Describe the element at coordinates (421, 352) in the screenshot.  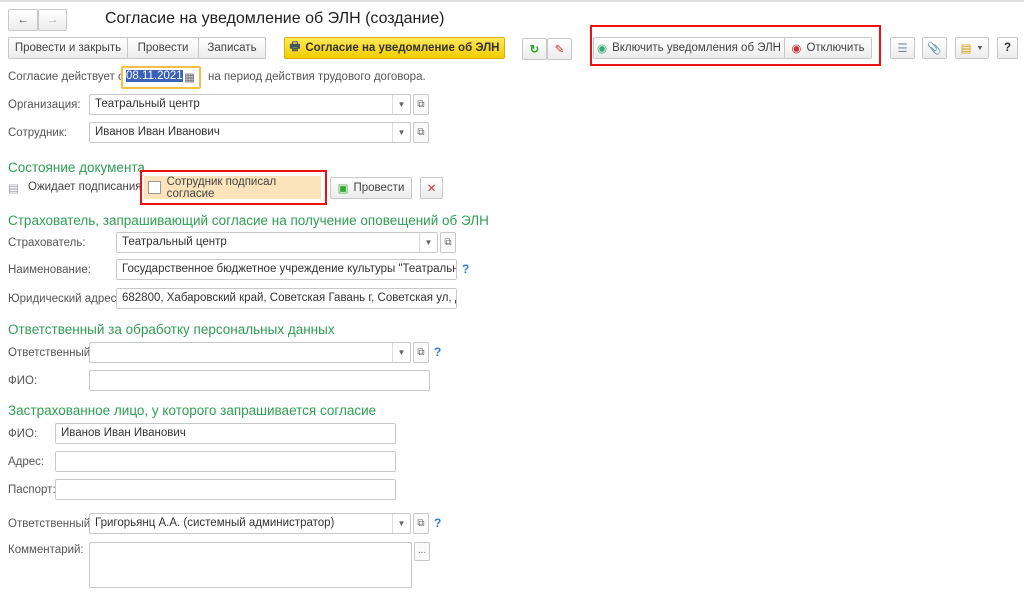
I see `open-pd-responsible-button: ⧉` at that location.